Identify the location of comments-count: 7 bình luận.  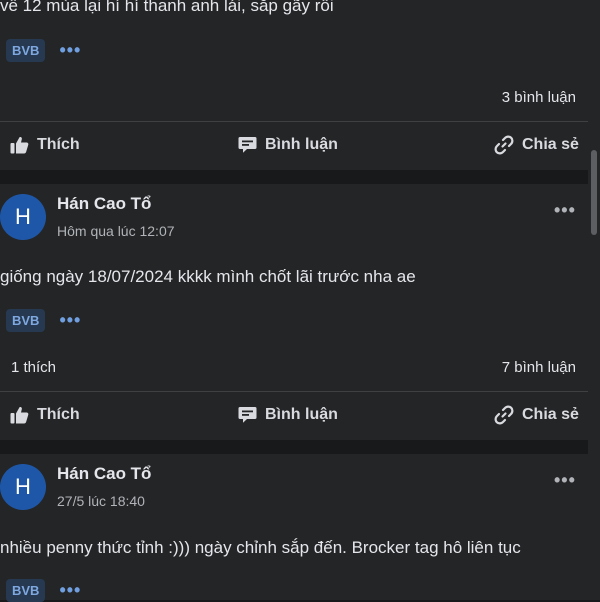
(539, 367).